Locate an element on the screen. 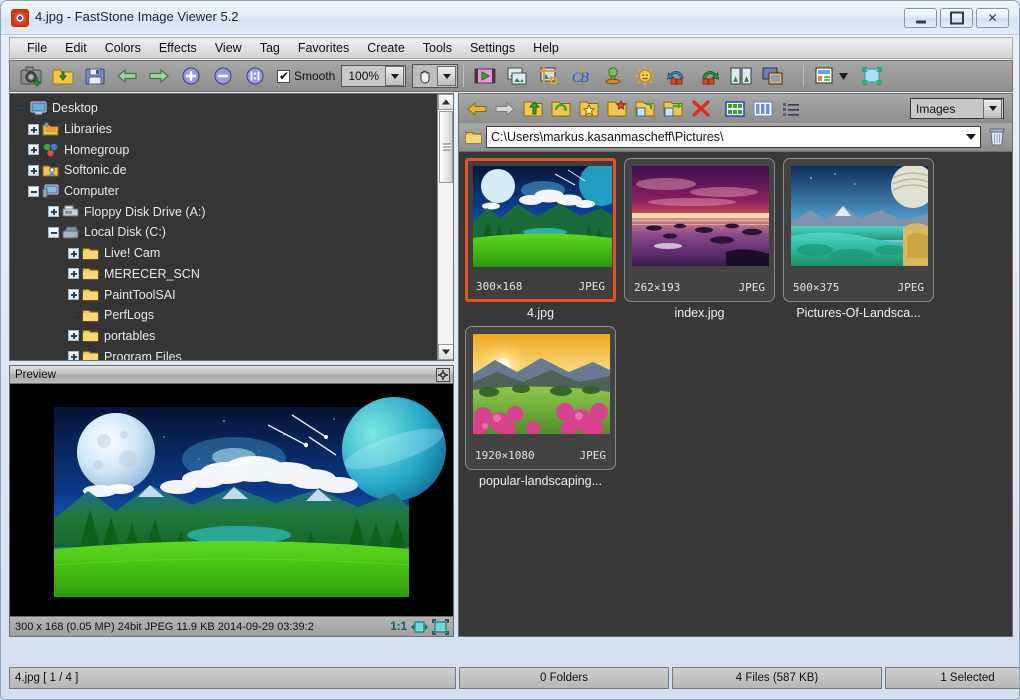  thumbnail-box: 500×375 JPEG is located at coordinates (858, 230).